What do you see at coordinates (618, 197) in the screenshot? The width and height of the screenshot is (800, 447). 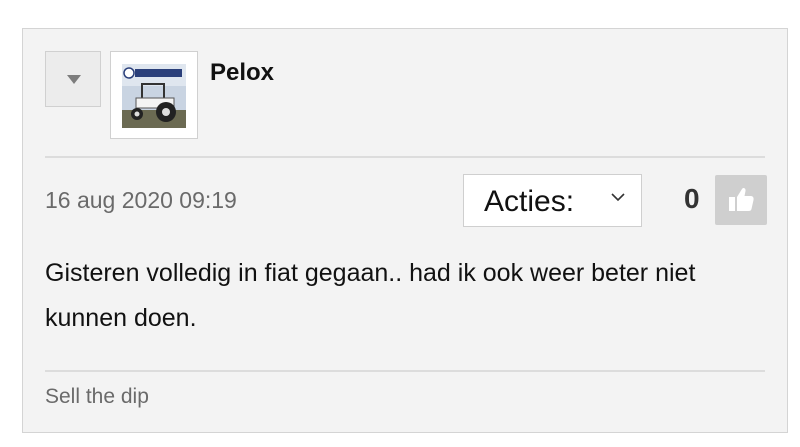 I see `chevron-down-icon` at bounding box center [618, 197].